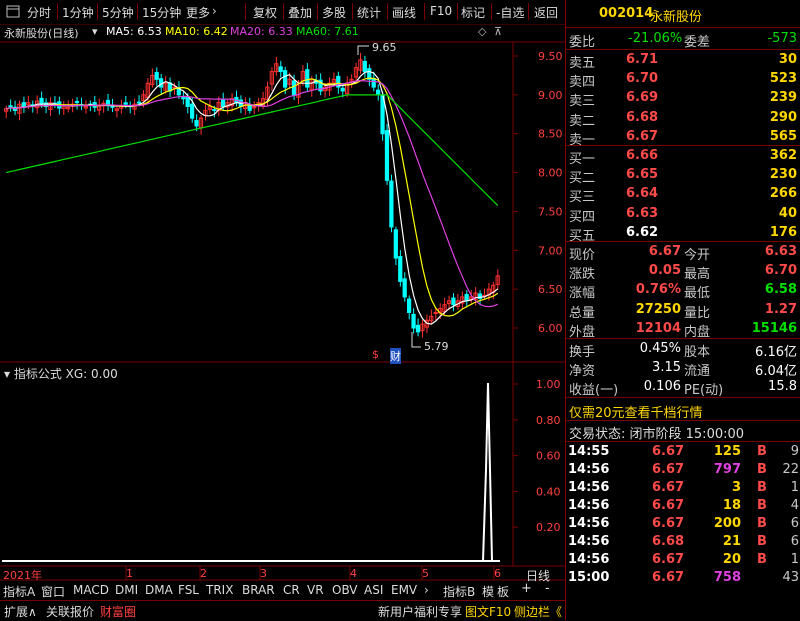  What do you see at coordinates (375, 354) in the screenshot?
I see `dividend-marker-icon: $` at bounding box center [375, 354].